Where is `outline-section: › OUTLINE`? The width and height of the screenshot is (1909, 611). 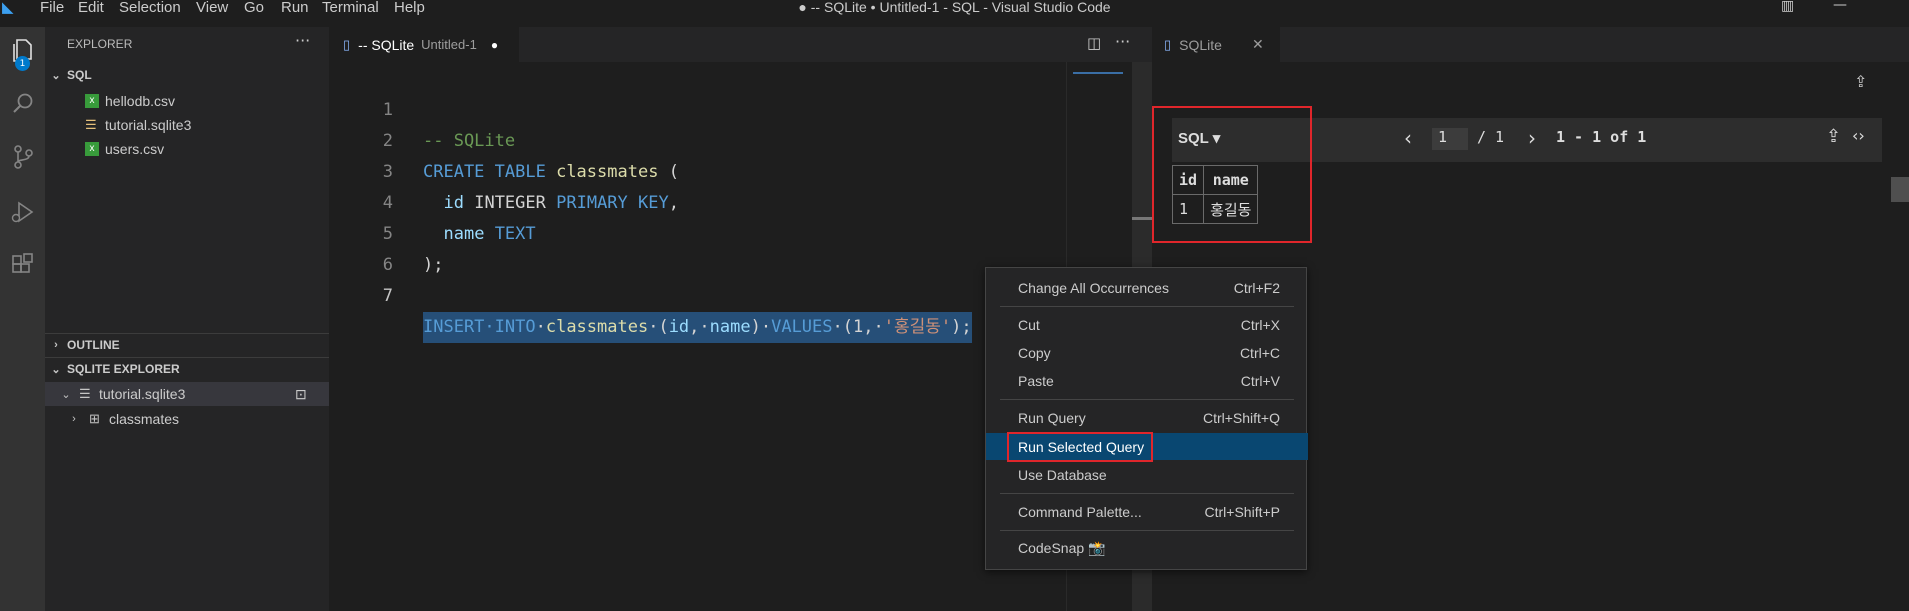 outline-section: › OUTLINE is located at coordinates (187, 345).